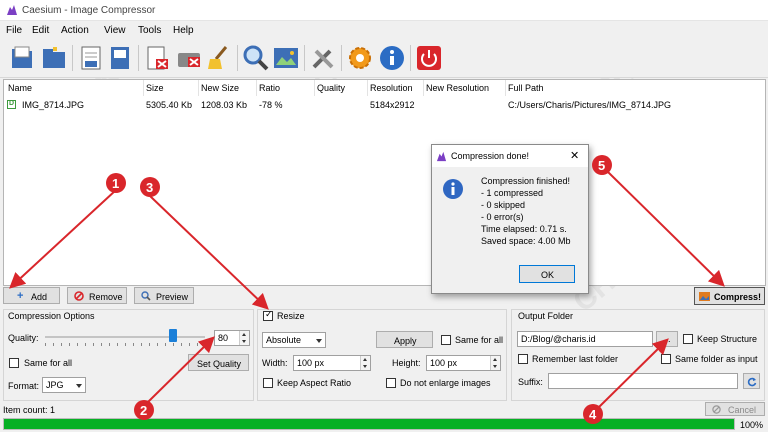 The width and height of the screenshot is (768, 432). Describe the element at coordinates (286, 58) in the screenshot. I see `compare-image-icon` at that location.